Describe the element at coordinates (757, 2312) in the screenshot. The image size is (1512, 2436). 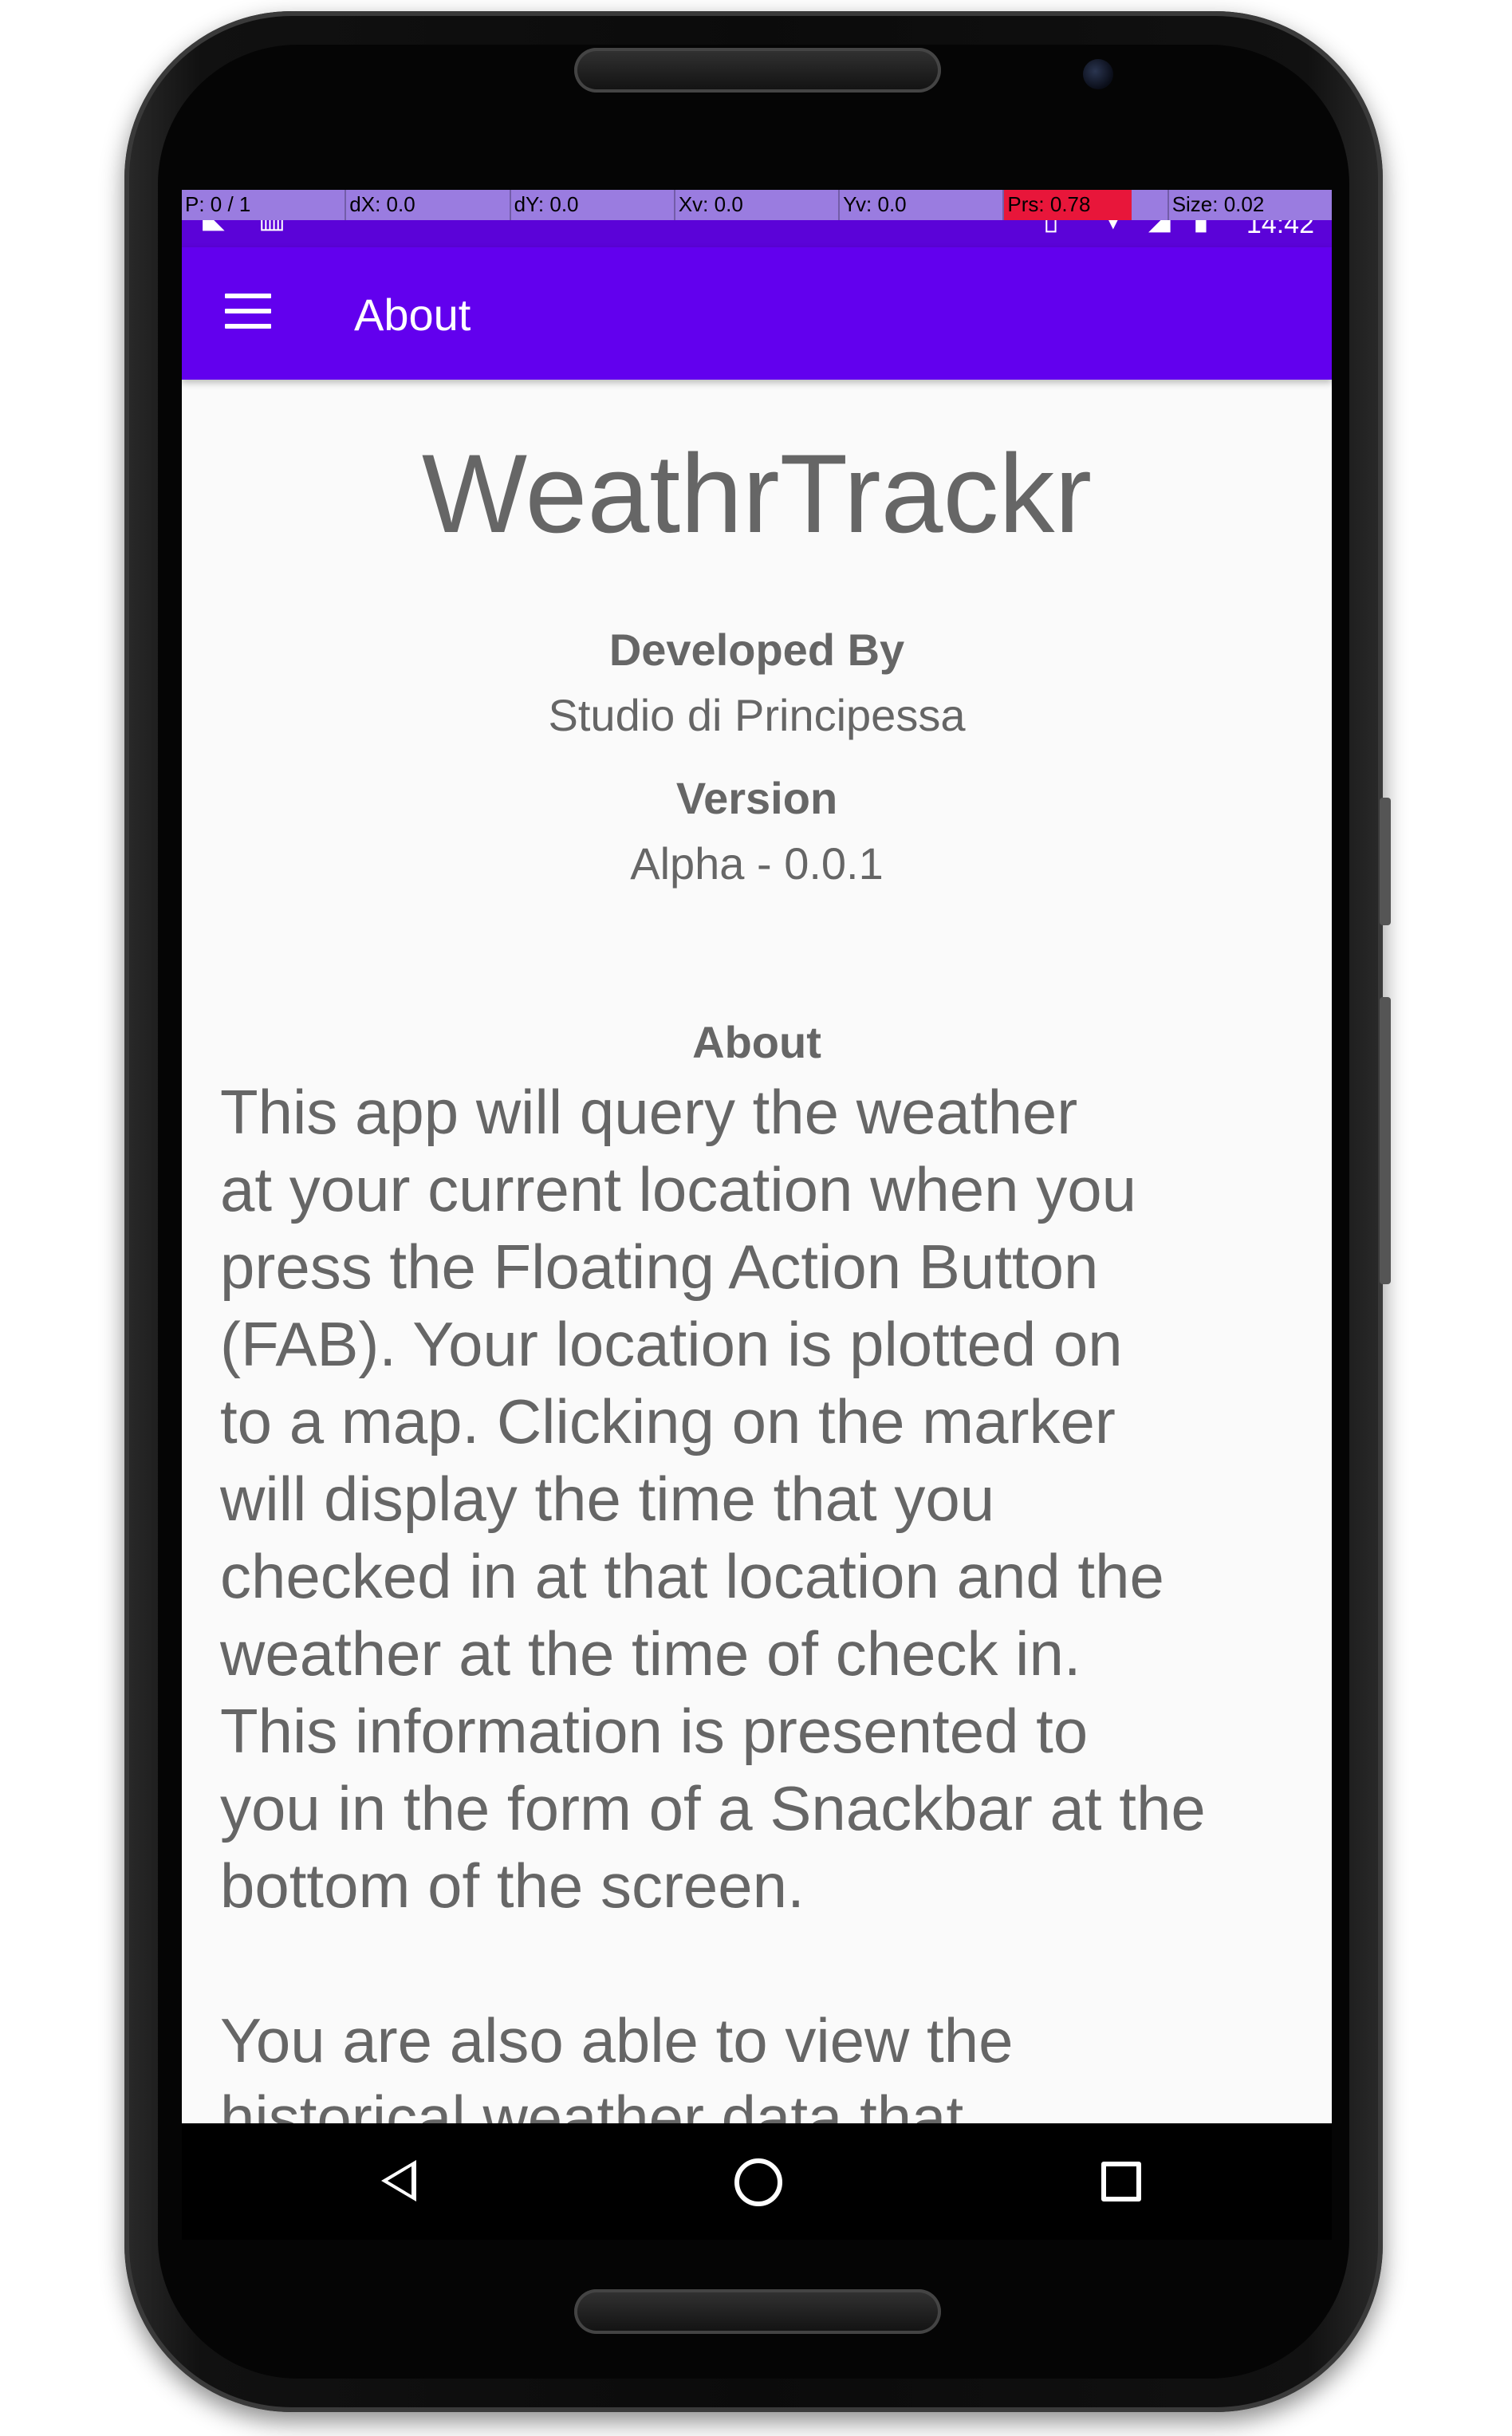
I see `bottom-speaker` at that location.